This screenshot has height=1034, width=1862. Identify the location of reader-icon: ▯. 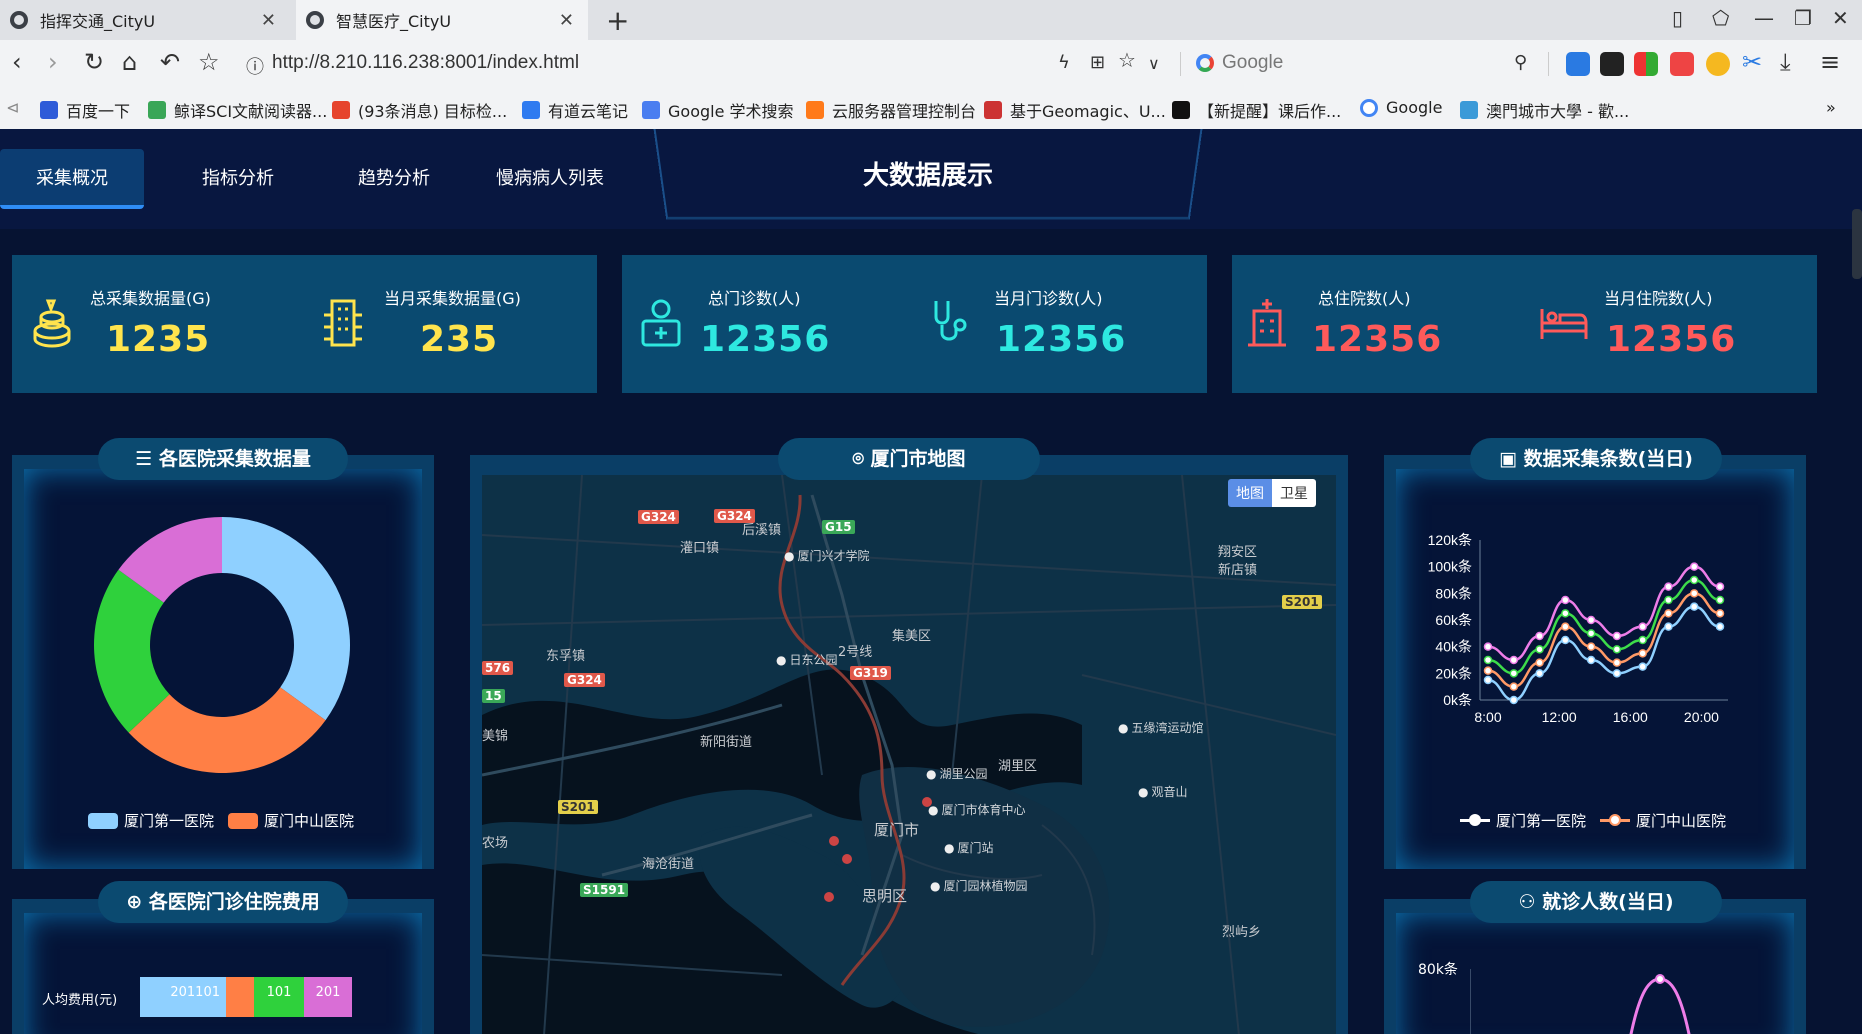
(1677, 18).